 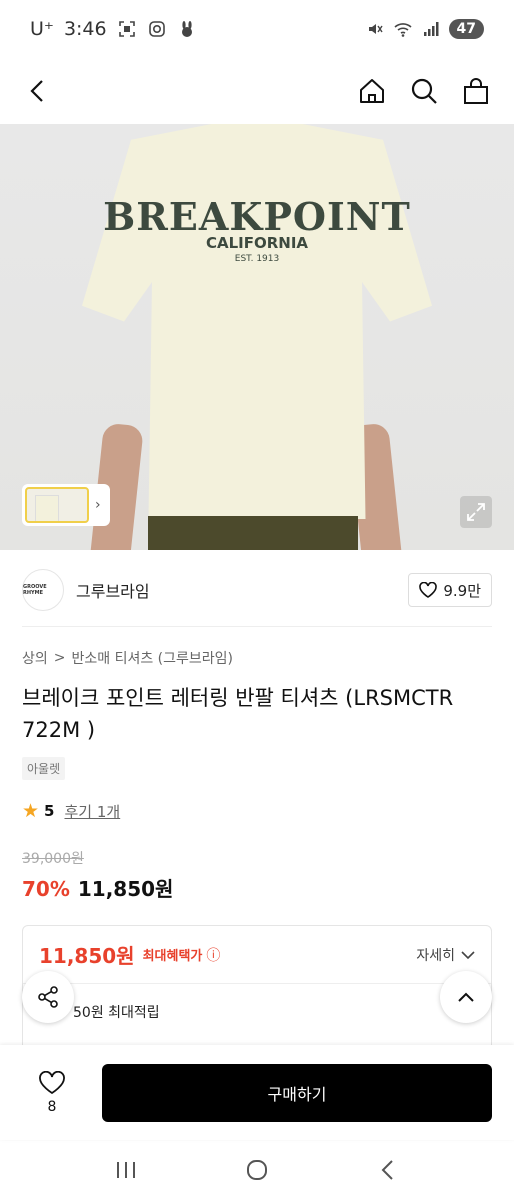 I want to click on chevron-right-icon: ›, so click(x=98, y=505).